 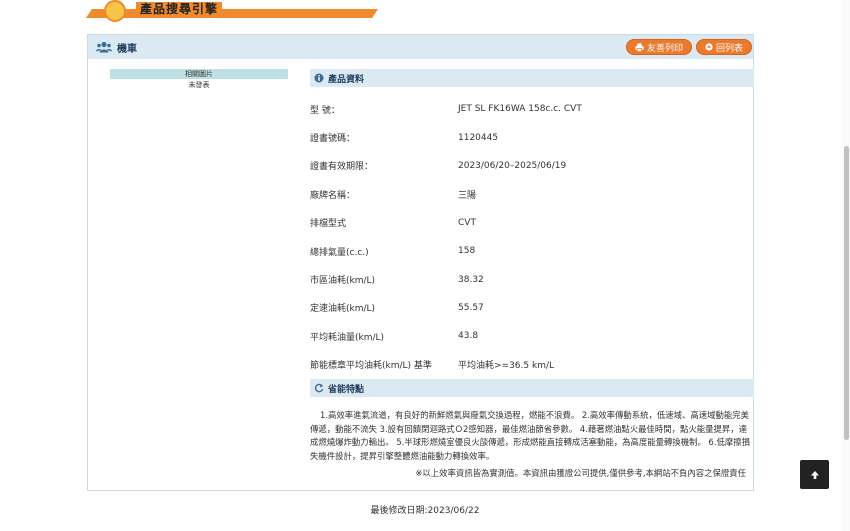 What do you see at coordinates (127, 49) in the screenshot?
I see `card-title: 機車` at bounding box center [127, 49].